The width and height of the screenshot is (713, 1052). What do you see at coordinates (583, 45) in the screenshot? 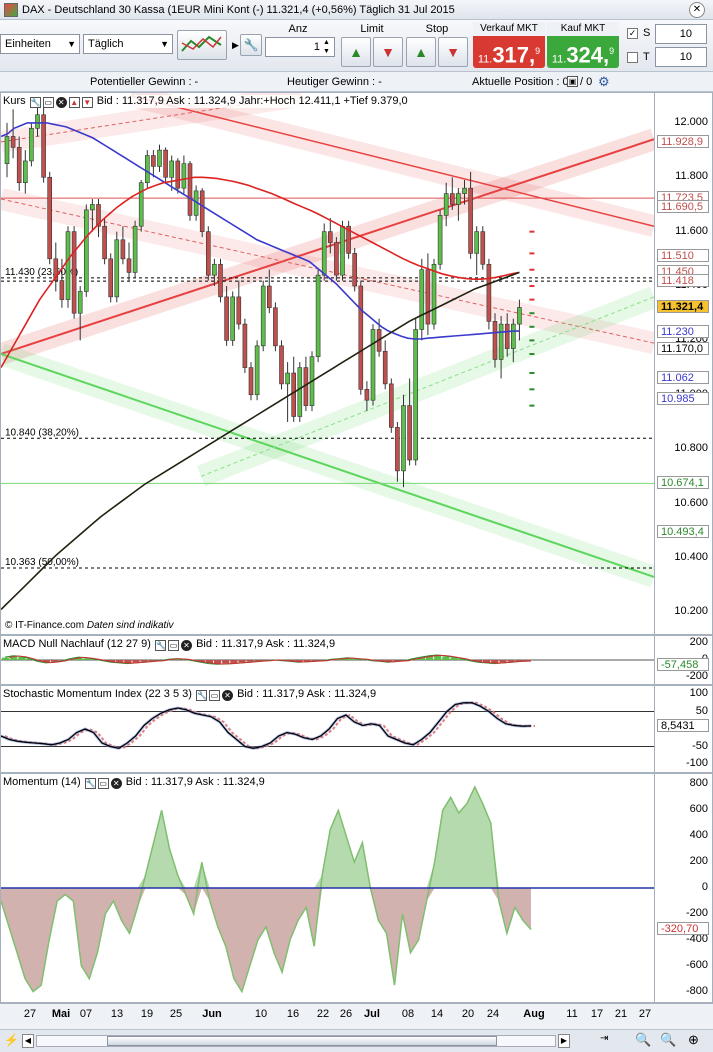
I see `buy-market-button: Kauf MKT 11.324,9` at bounding box center [583, 45].